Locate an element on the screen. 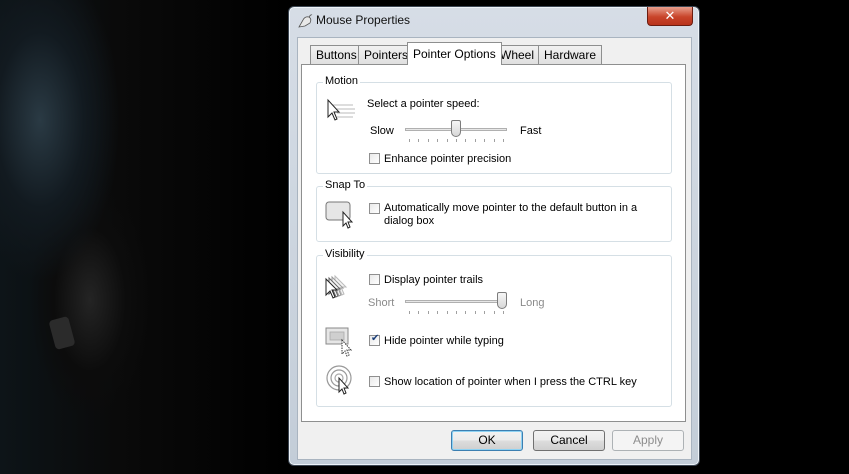 The height and width of the screenshot is (474, 849). trail-length-ticks is located at coordinates (456, 313).